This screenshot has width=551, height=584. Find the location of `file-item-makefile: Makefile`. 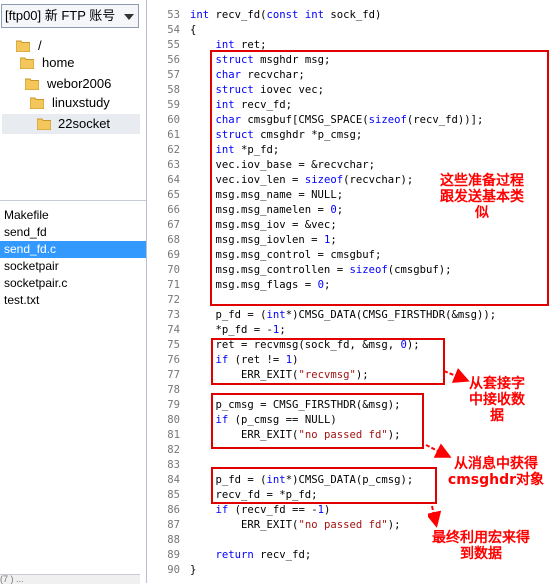

file-item-makefile: Makefile is located at coordinates (73, 215).